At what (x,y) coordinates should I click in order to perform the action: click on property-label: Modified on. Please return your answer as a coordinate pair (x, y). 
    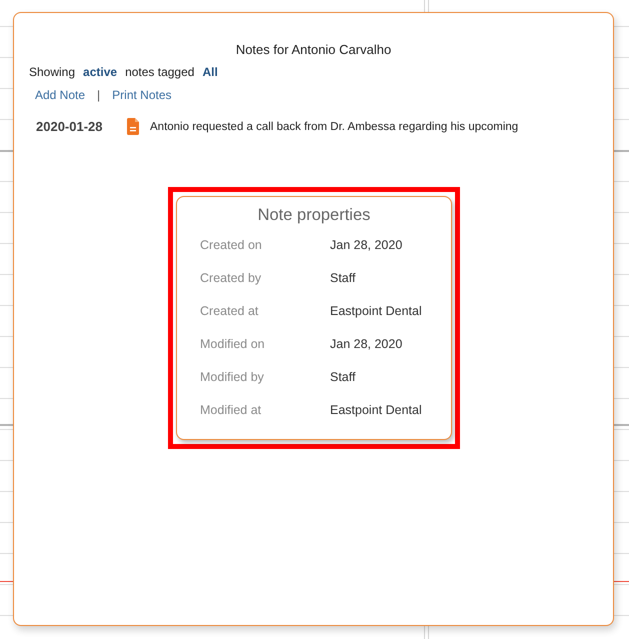
    Looking at the image, I should click on (233, 345).